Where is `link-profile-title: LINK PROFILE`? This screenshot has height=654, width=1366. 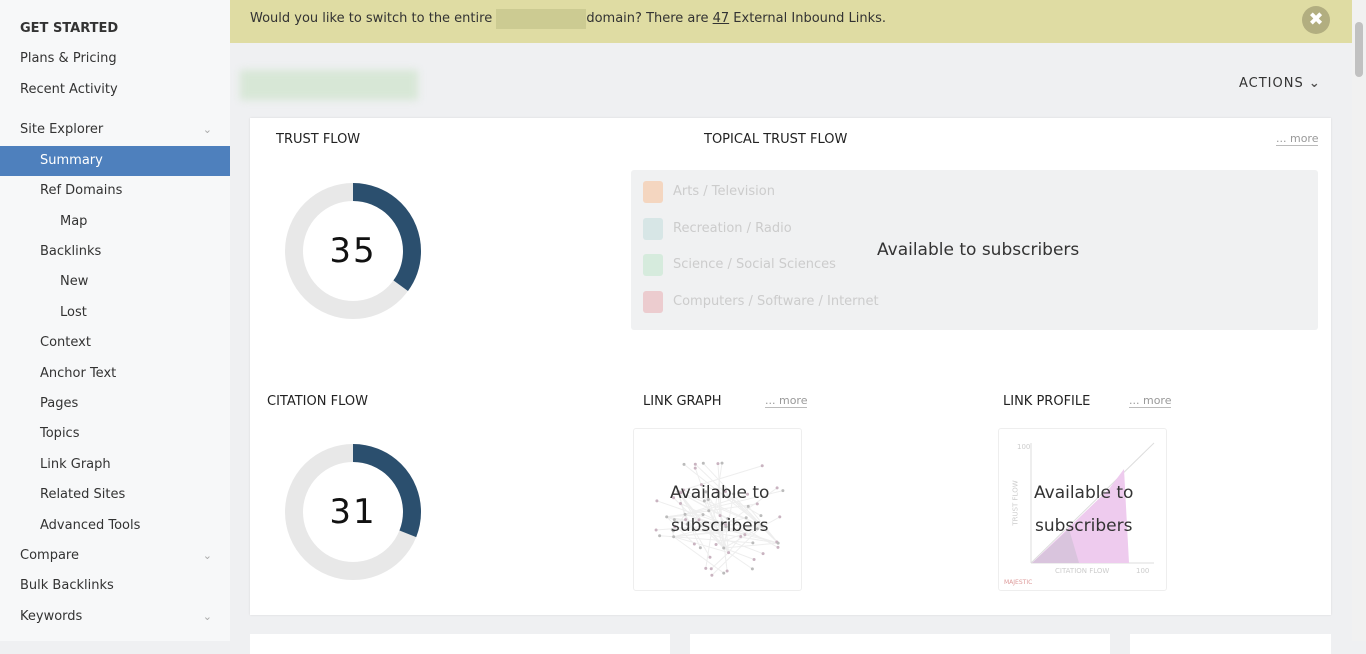 link-profile-title: LINK PROFILE is located at coordinates (1047, 401).